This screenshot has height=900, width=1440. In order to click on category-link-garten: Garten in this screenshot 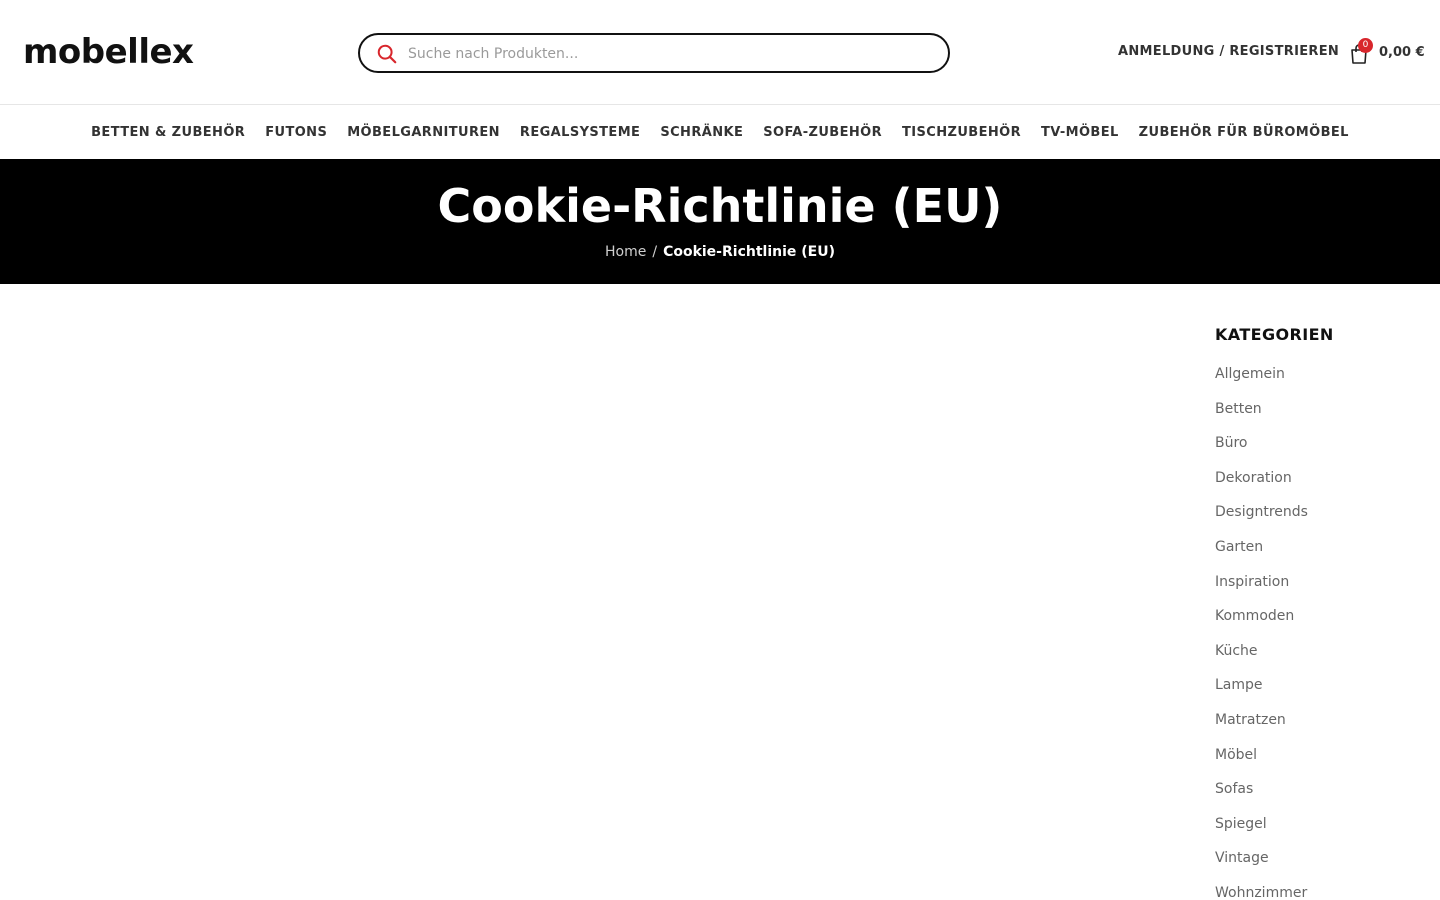, I will do `click(1325, 547)`.